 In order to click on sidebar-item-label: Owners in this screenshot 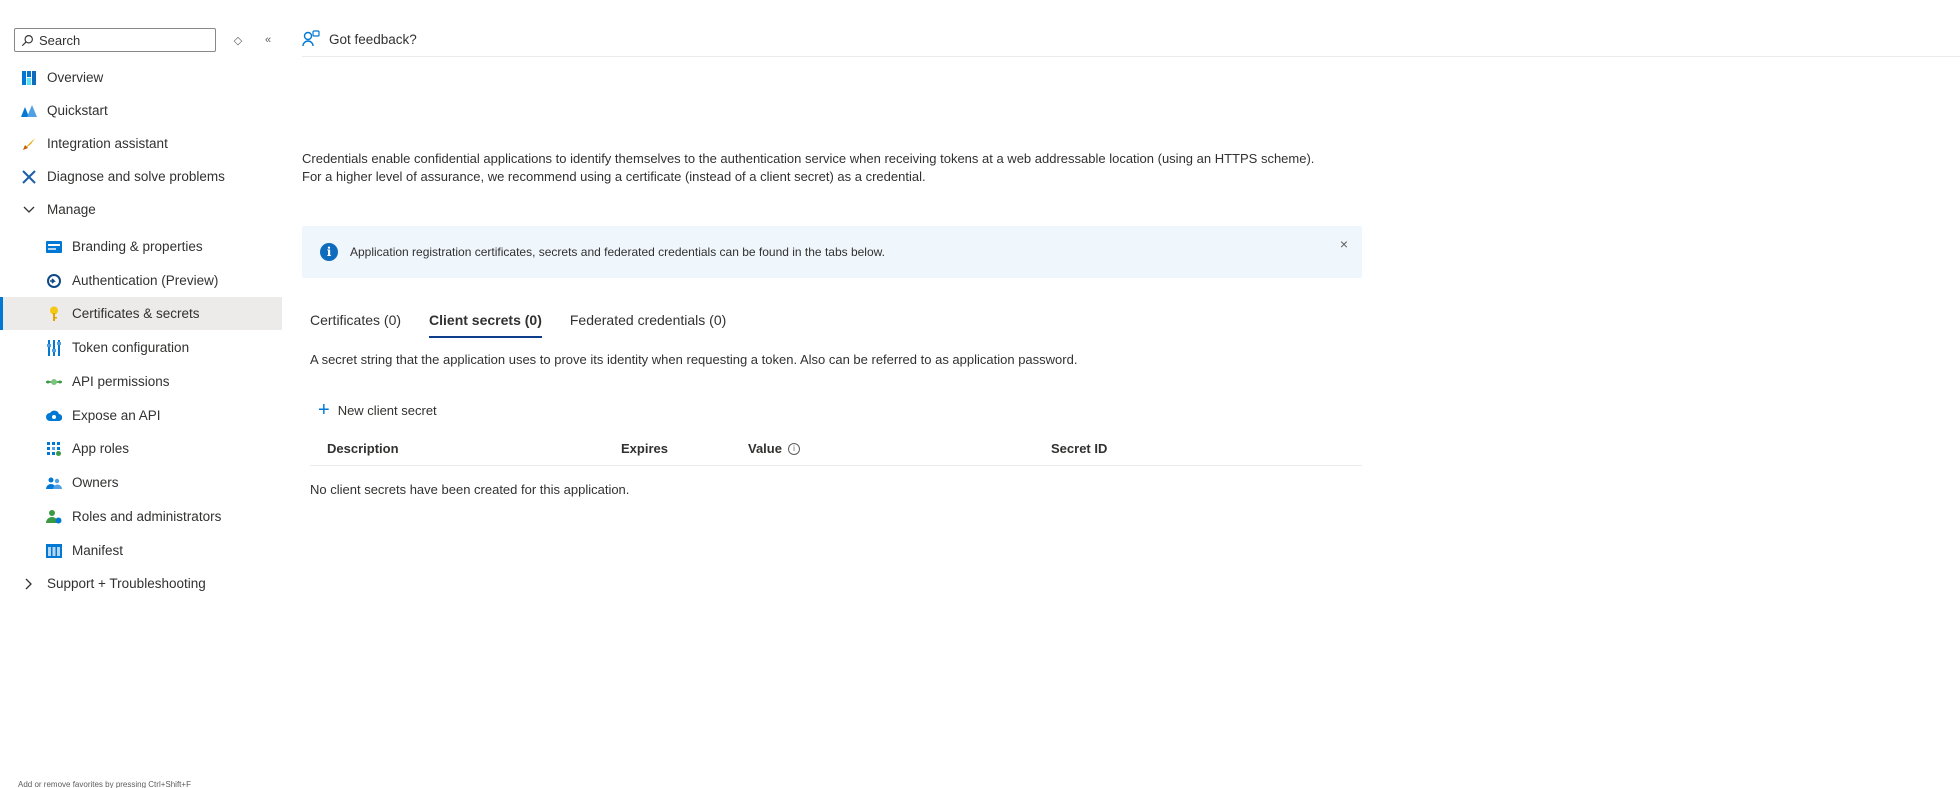, I will do `click(95, 482)`.